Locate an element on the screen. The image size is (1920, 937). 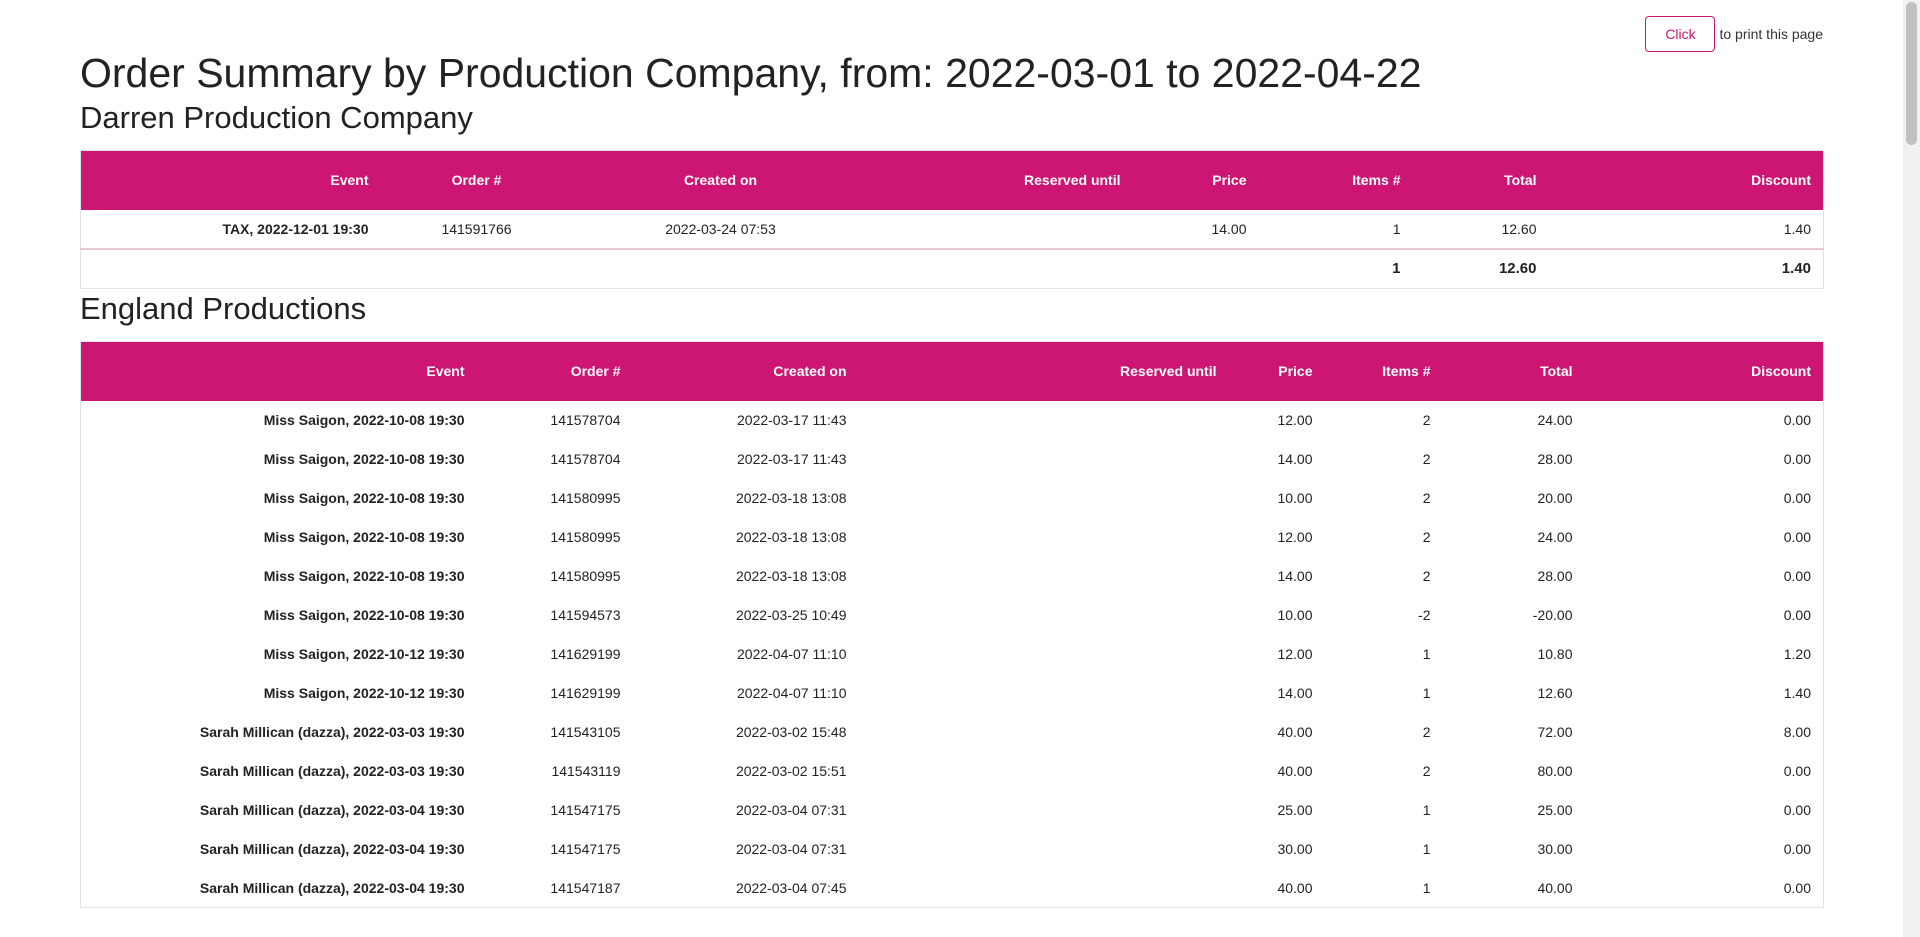
cell-order: 141543105 is located at coordinates (585, 732).